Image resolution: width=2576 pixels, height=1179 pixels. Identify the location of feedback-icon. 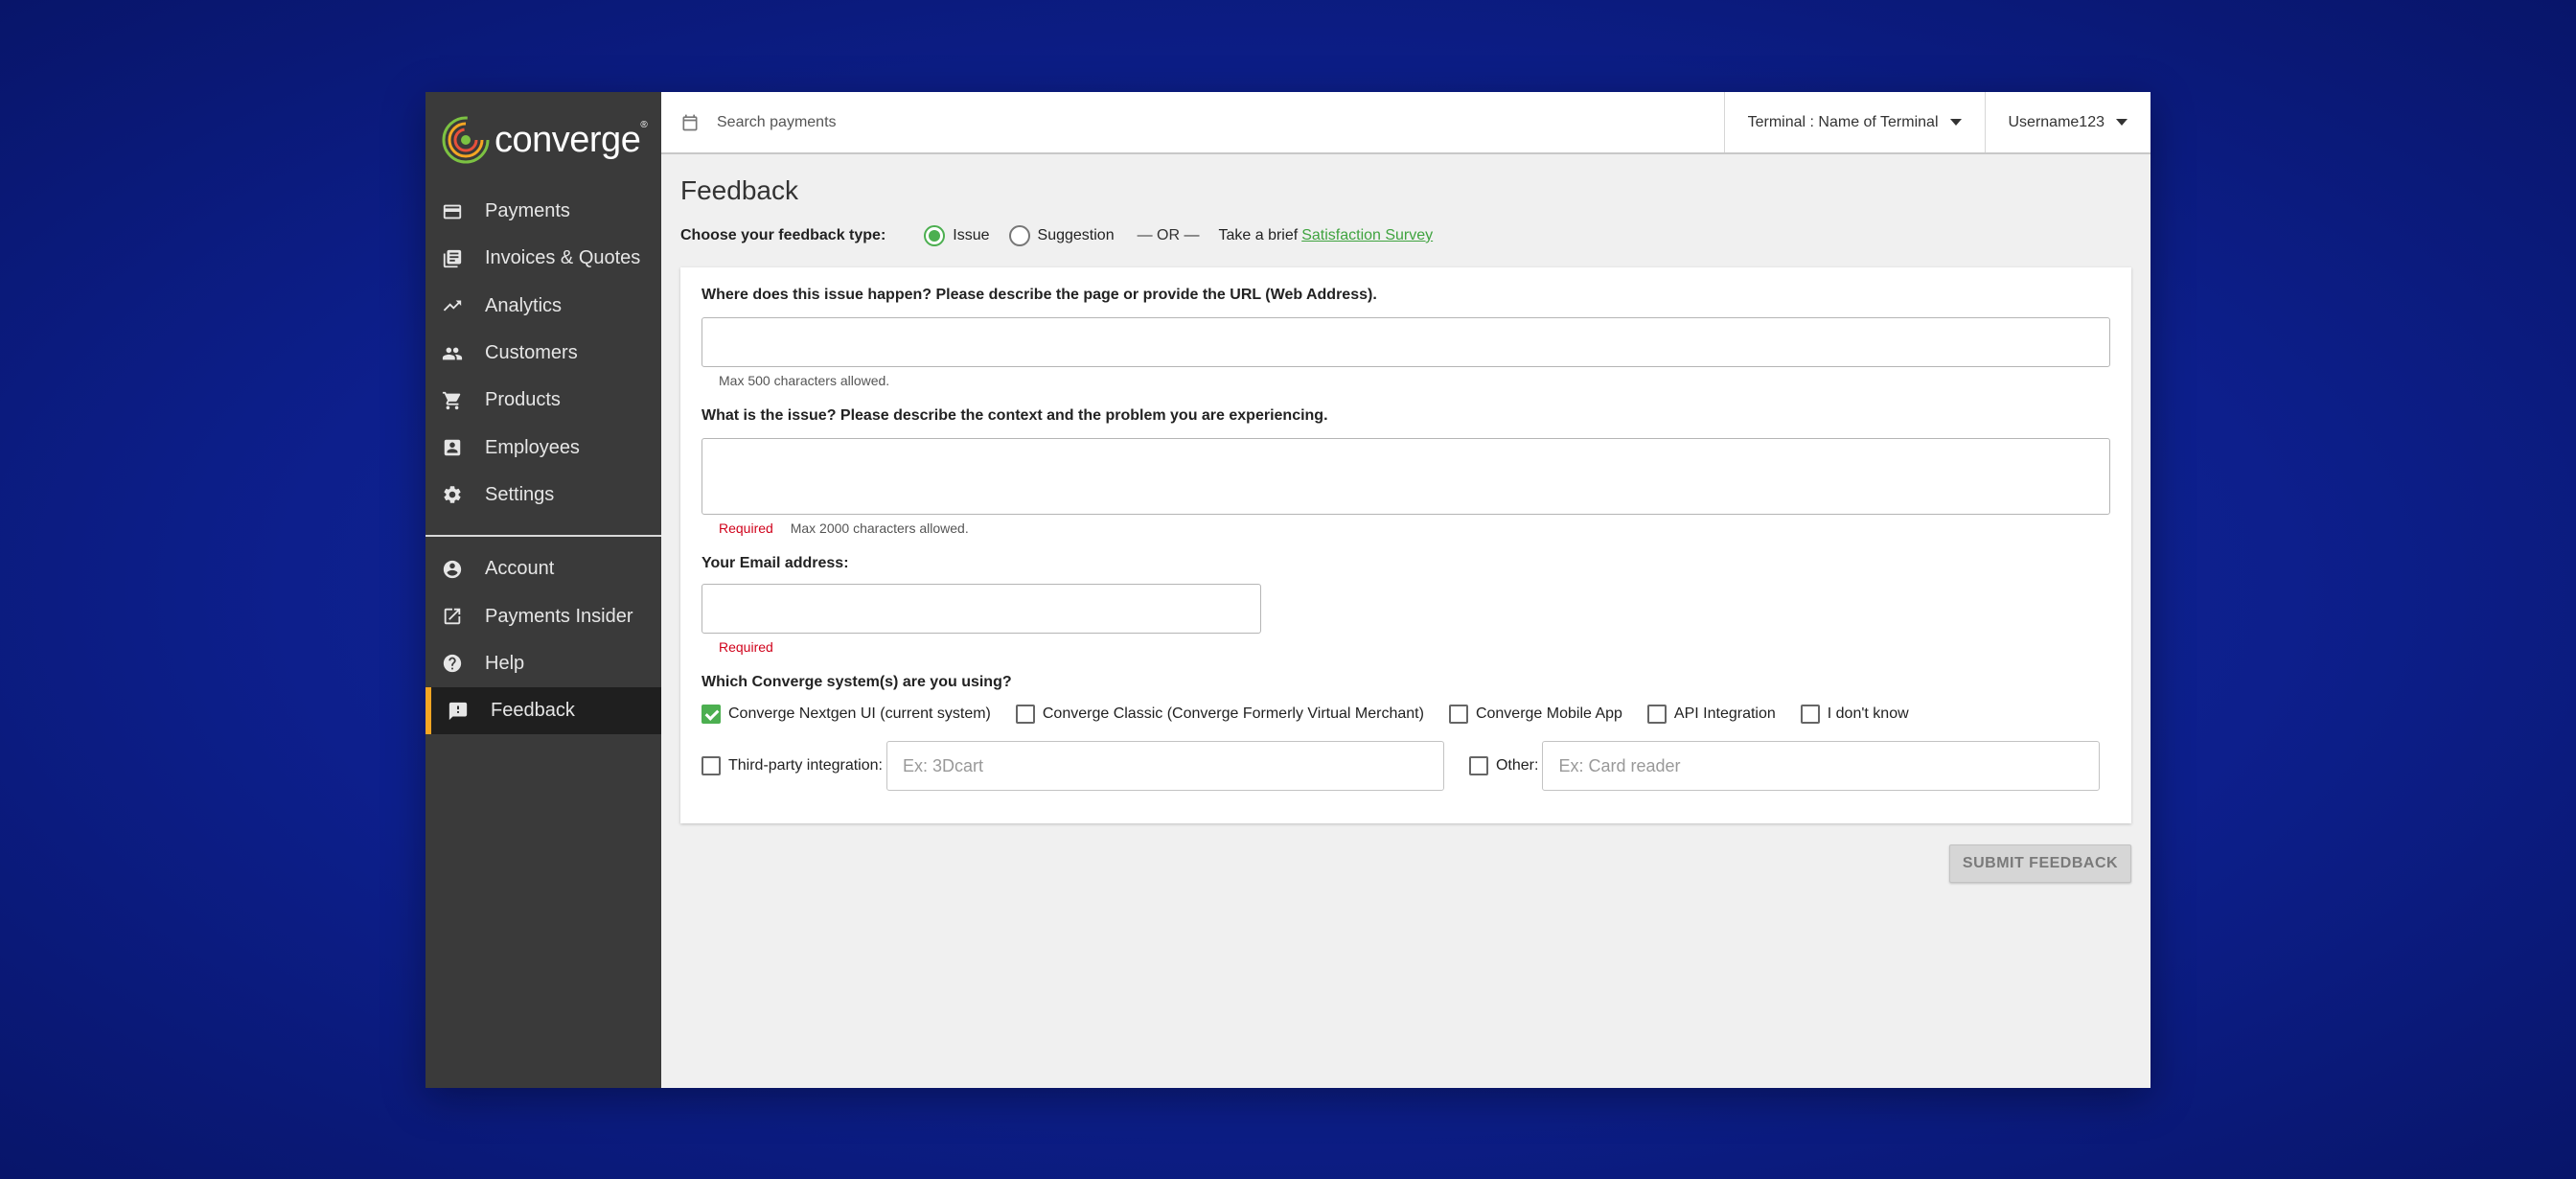
(458, 711).